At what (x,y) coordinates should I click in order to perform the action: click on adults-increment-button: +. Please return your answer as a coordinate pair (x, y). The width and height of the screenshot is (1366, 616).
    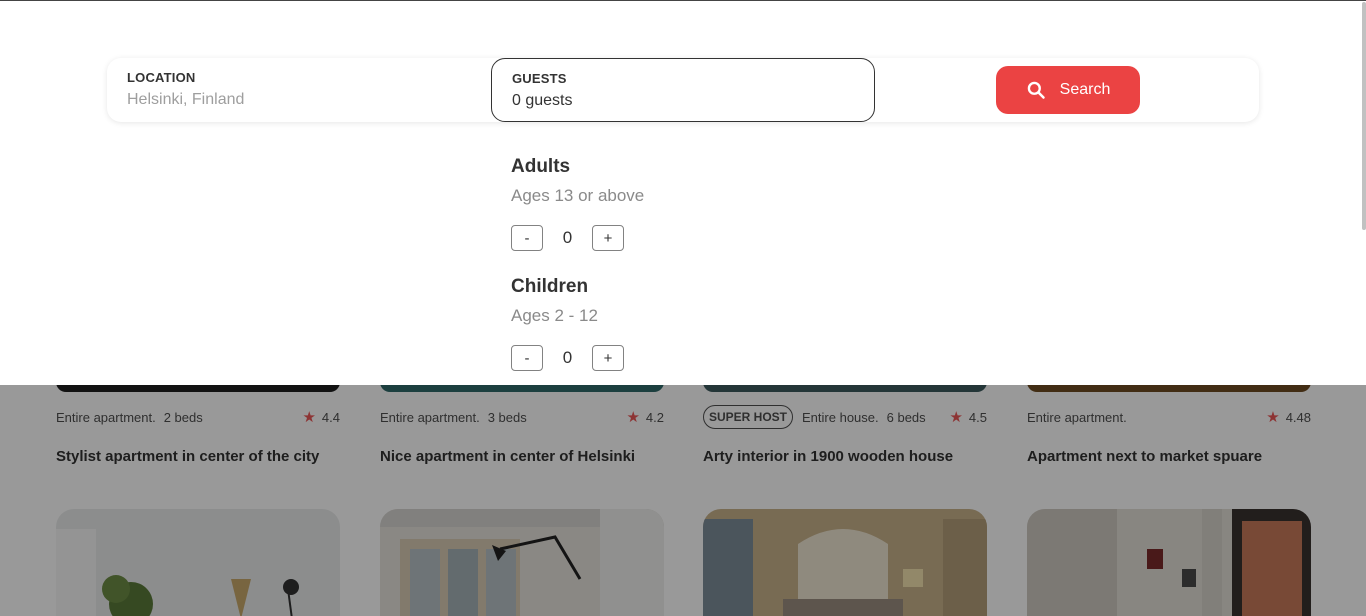
    Looking at the image, I should click on (608, 238).